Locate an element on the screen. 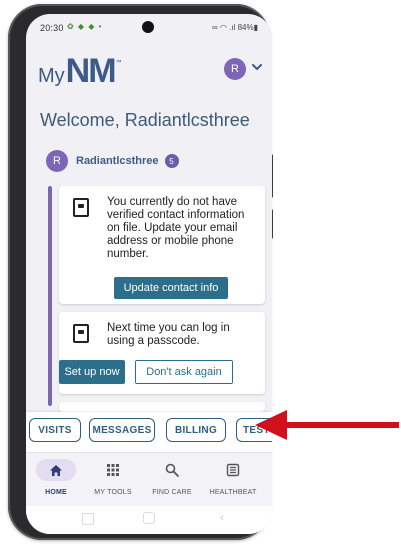 The width and height of the screenshot is (401, 546). status-bar: 20:30 ✿ ◆ ◆ • ∞ ◠ .ıl 84%▮ is located at coordinates (149, 27).